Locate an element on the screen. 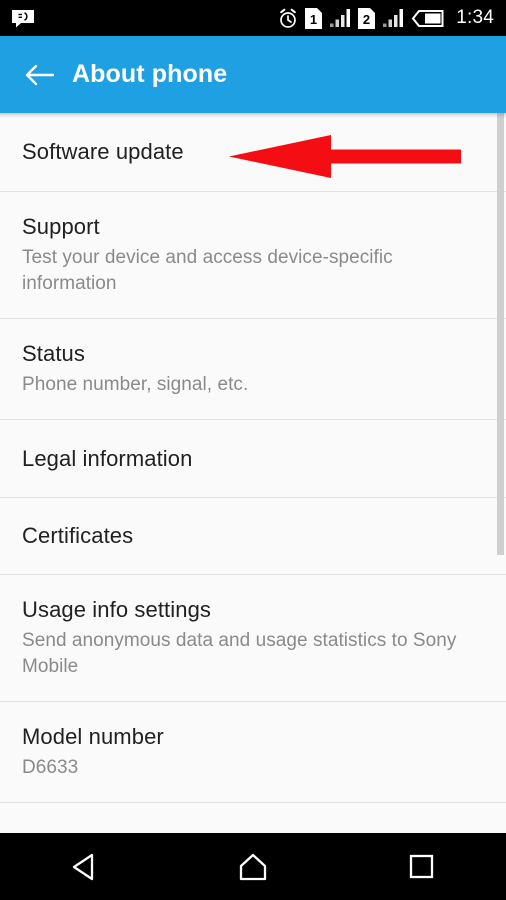 Image resolution: width=506 pixels, height=900 pixels. nav-recents-button is located at coordinates (422, 866).